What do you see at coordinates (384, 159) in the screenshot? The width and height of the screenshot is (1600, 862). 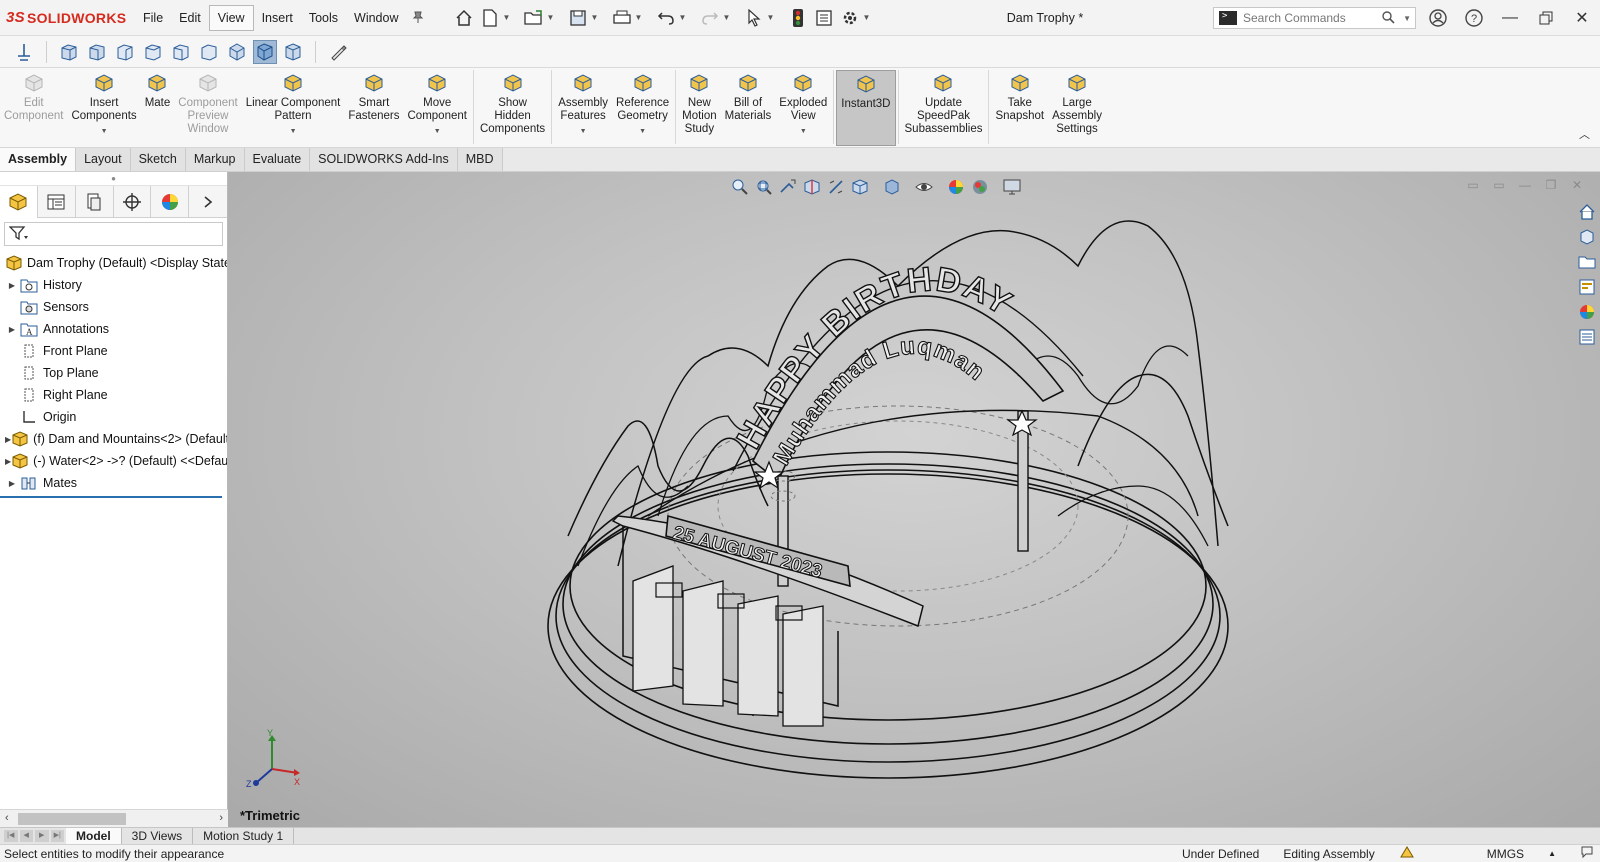 I see `tab-solidworks-add-ins: SOLIDWORKS Add-Ins` at bounding box center [384, 159].